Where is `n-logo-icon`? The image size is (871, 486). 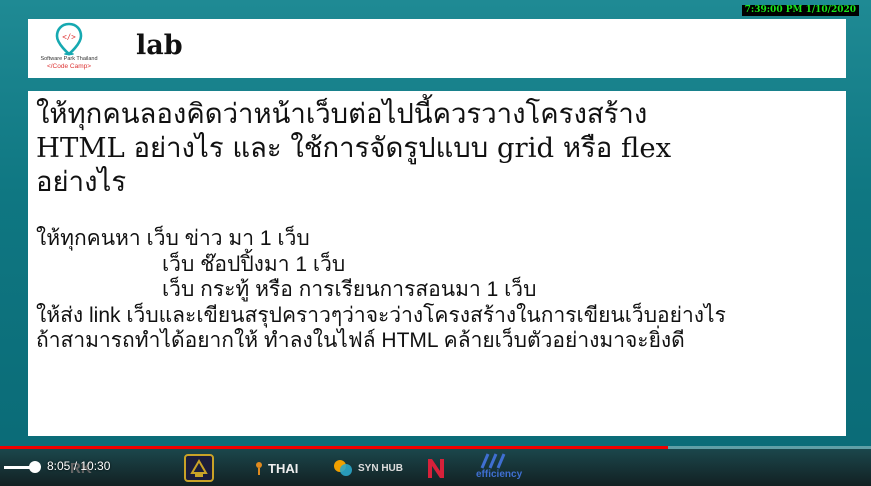
n-logo-icon is located at coordinates (436, 468).